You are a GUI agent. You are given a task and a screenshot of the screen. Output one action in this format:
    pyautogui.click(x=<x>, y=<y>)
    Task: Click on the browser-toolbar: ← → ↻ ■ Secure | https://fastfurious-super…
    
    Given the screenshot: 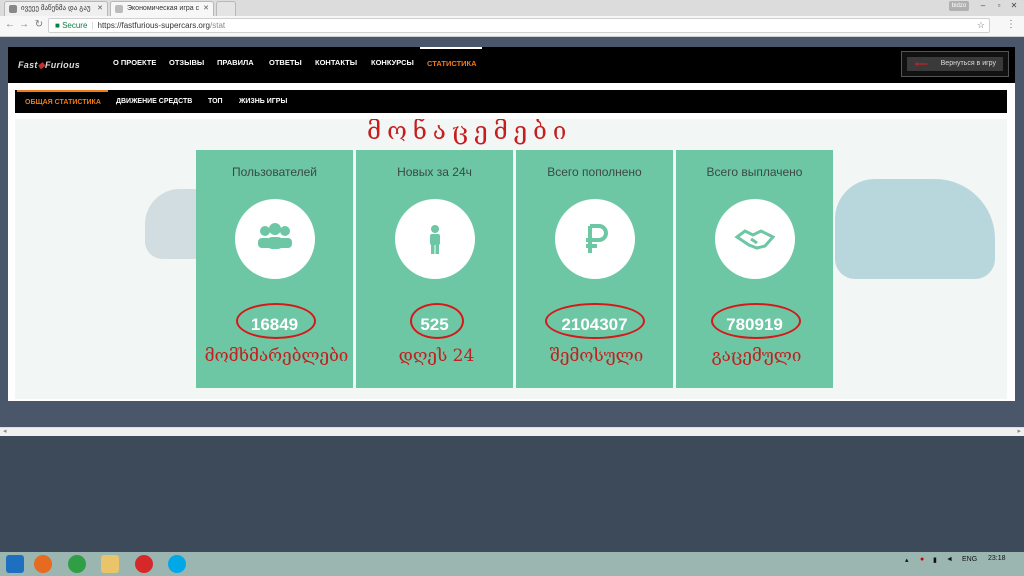 What is the action you would take?
    pyautogui.click(x=512, y=26)
    